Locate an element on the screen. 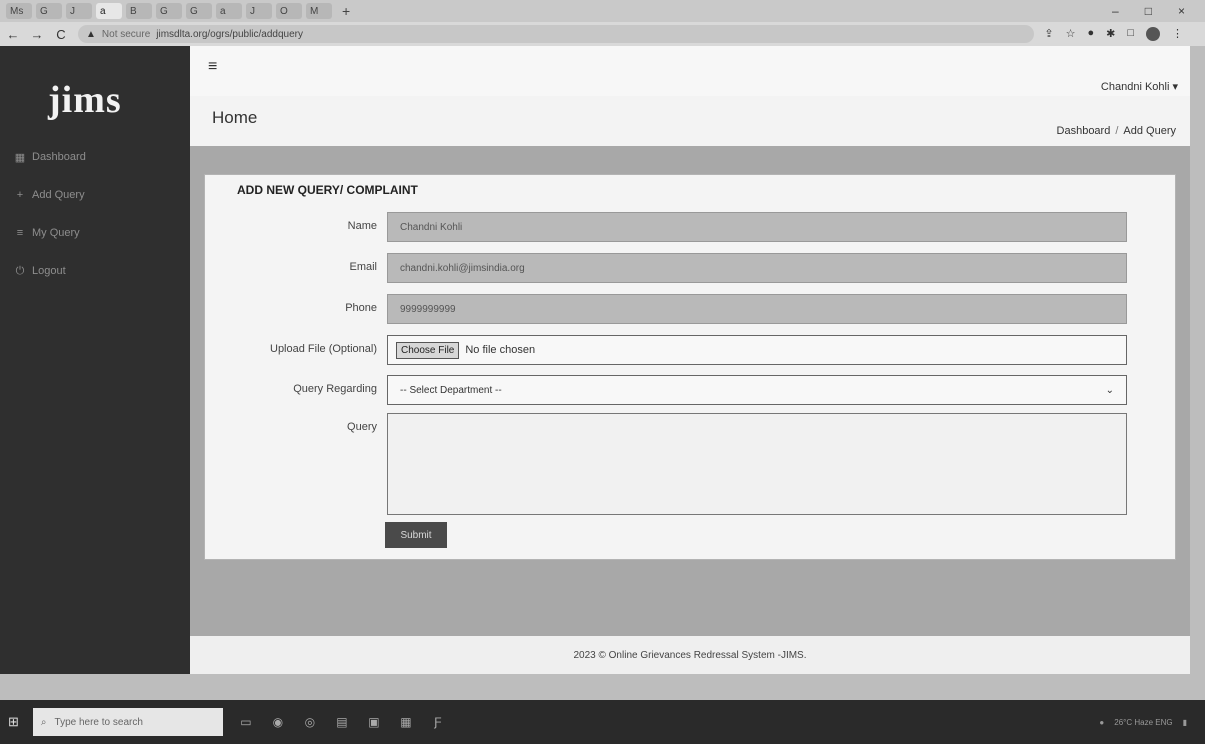 Image resolution: width=1205 pixels, height=744 pixels. extension-icon: ● is located at coordinates (1090, 34).